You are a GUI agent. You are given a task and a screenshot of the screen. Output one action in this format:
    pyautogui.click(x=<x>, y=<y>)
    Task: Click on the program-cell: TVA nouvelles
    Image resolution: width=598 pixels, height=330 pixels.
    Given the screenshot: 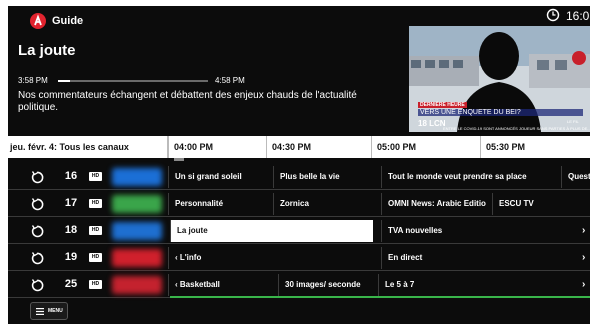 What is the action you would take?
    pyautogui.click(x=478, y=231)
    